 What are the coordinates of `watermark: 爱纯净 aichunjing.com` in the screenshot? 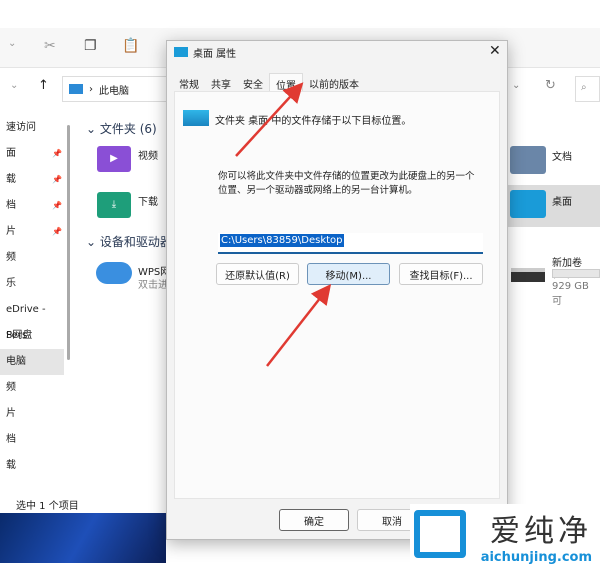 It's located at (505, 534).